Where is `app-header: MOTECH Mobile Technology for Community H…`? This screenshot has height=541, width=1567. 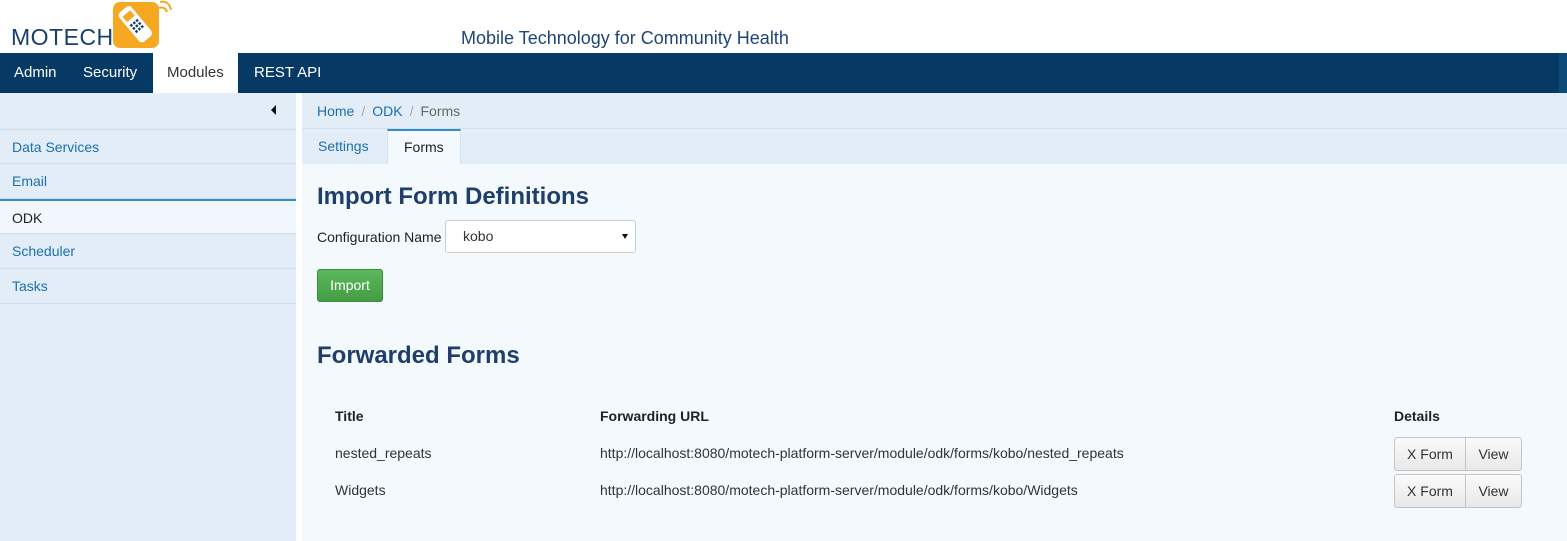
app-header: MOTECH Mobile Technology for Community H… is located at coordinates (783, 26).